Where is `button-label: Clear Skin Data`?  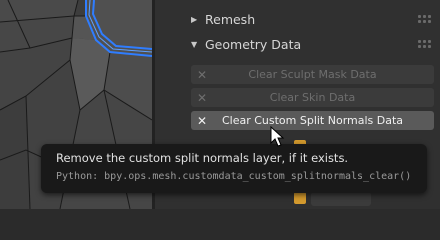
button-label: Clear Skin Data is located at coordinates (312, 97).